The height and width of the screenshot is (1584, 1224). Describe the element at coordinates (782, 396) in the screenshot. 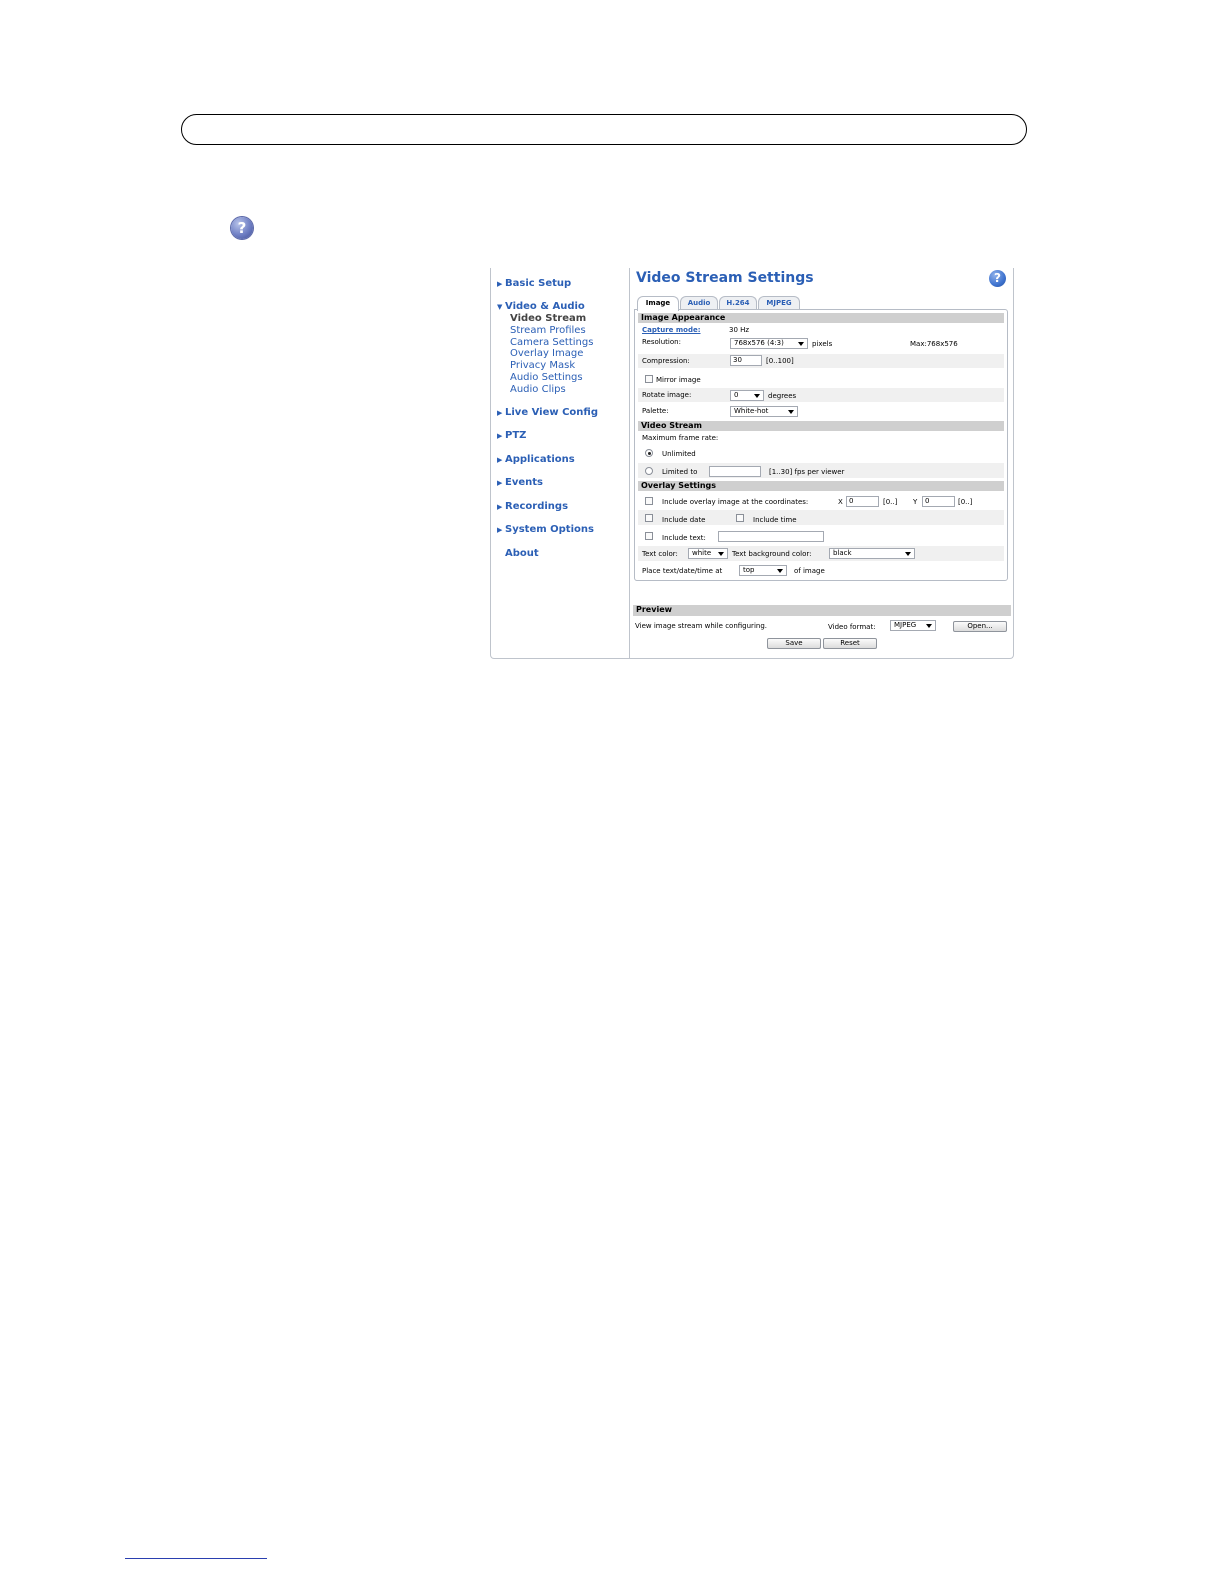

I see `rotate-unit: degrees` at that location.